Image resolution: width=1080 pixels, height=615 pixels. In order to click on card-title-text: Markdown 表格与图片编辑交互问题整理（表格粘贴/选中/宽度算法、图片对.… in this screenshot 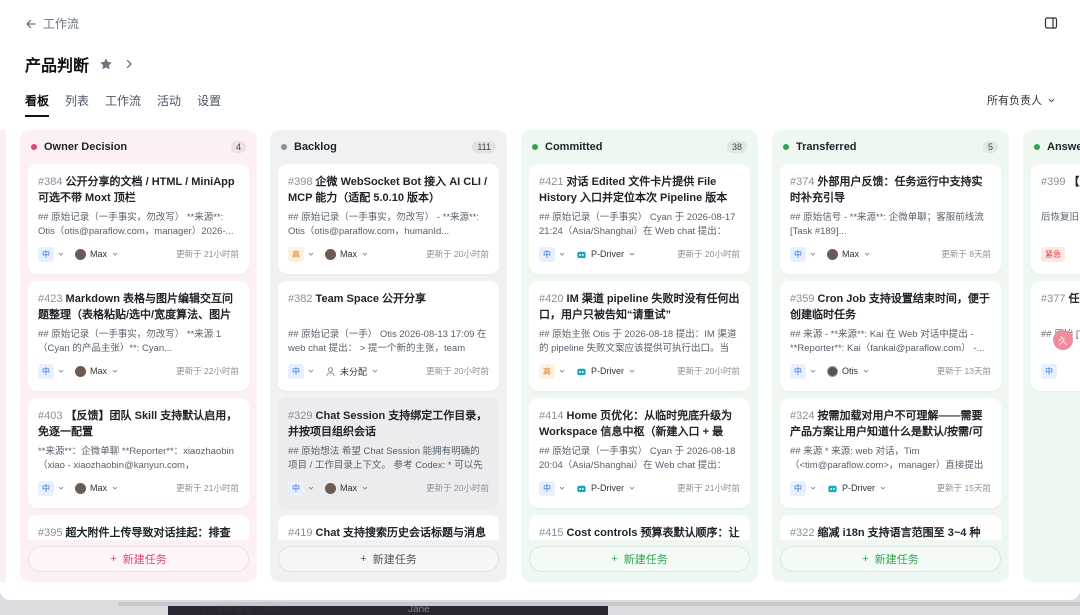, I will do `click(135, 307)`.